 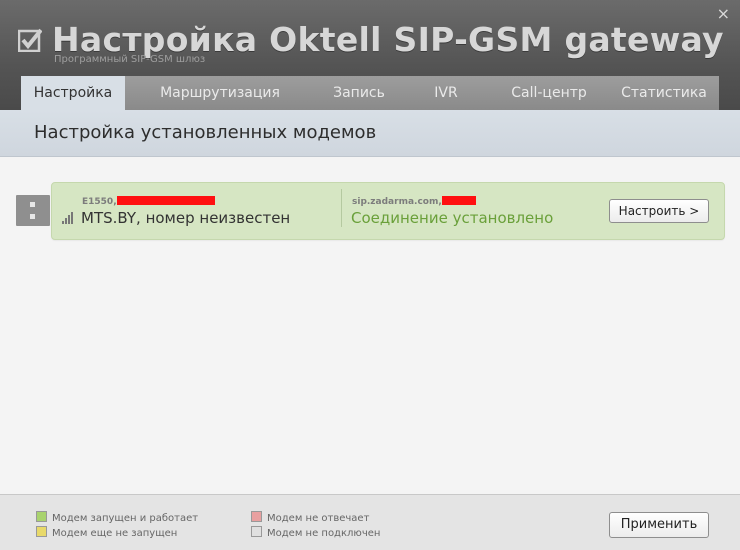 I want to click on modem-model: E1550,, so click(x=148, y=201).